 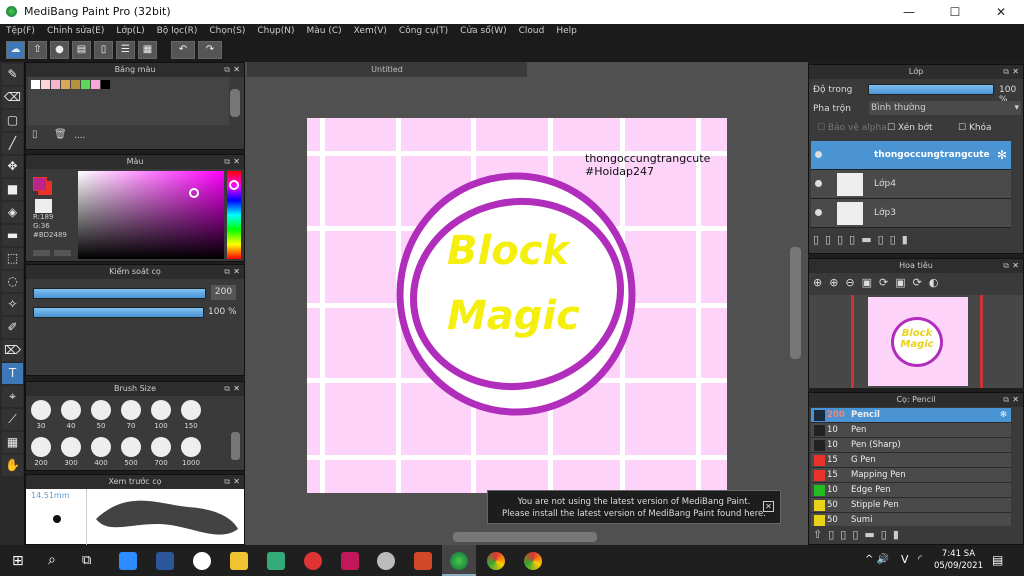 What do you see at coordinates (128, 561) in the screenshot?
I see `zoom-icon` at bounding box center [128, 561].